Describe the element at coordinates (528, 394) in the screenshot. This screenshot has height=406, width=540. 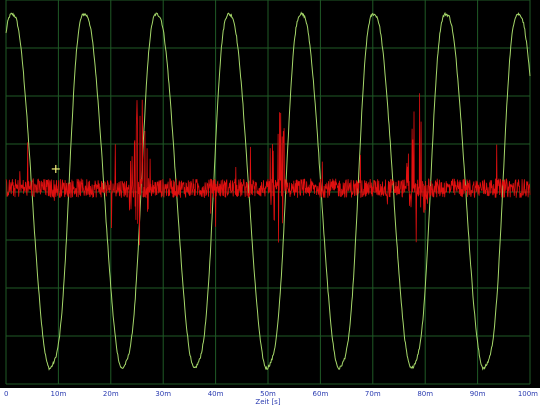
I see `x-tick-label: 100m` at that location.